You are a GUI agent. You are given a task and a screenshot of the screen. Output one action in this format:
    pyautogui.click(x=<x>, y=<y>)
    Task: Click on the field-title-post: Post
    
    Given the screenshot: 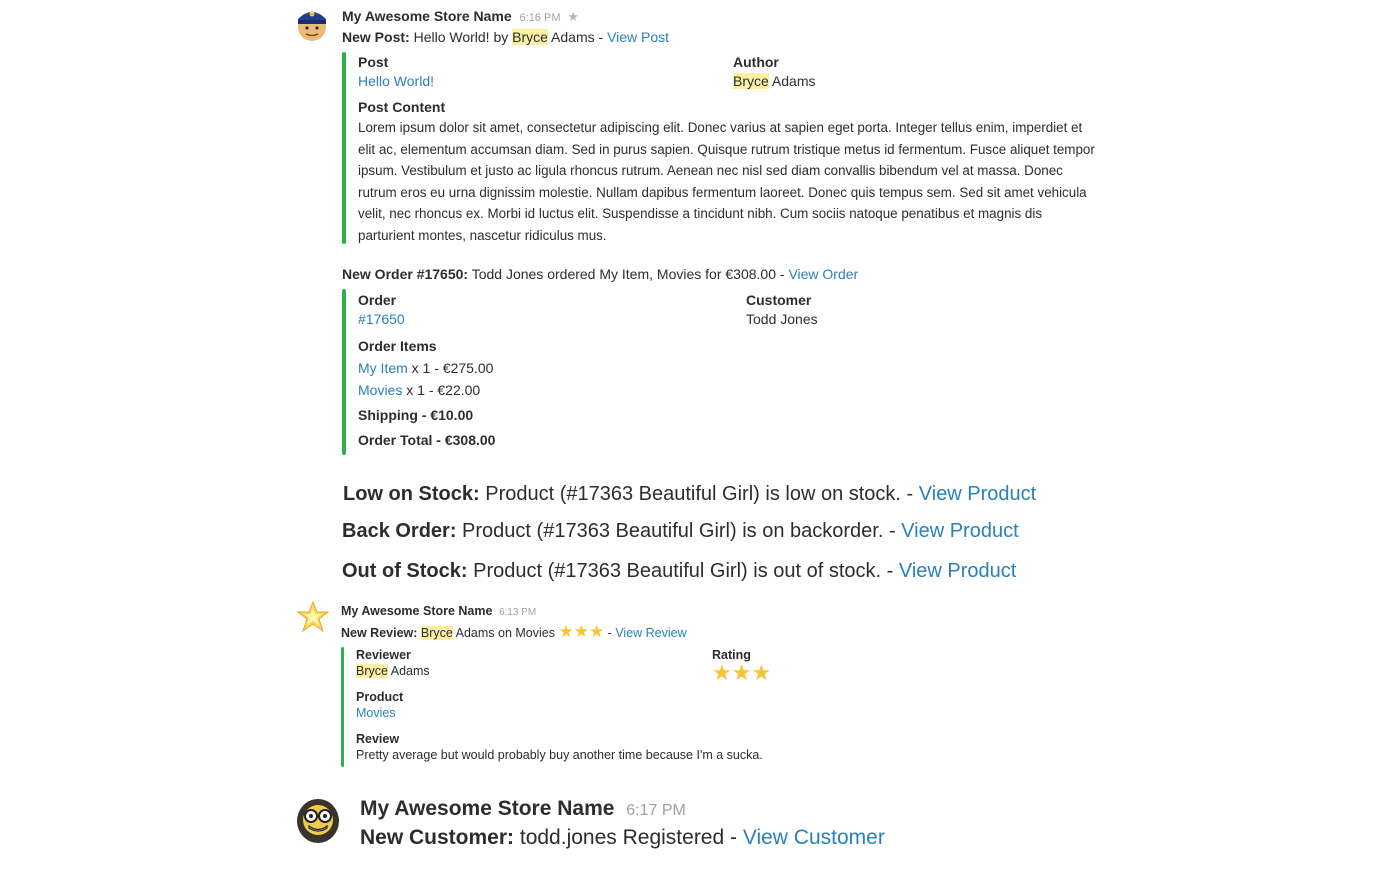 What is the action you would take?
    pyautogui.click(x=373, y=62)
    